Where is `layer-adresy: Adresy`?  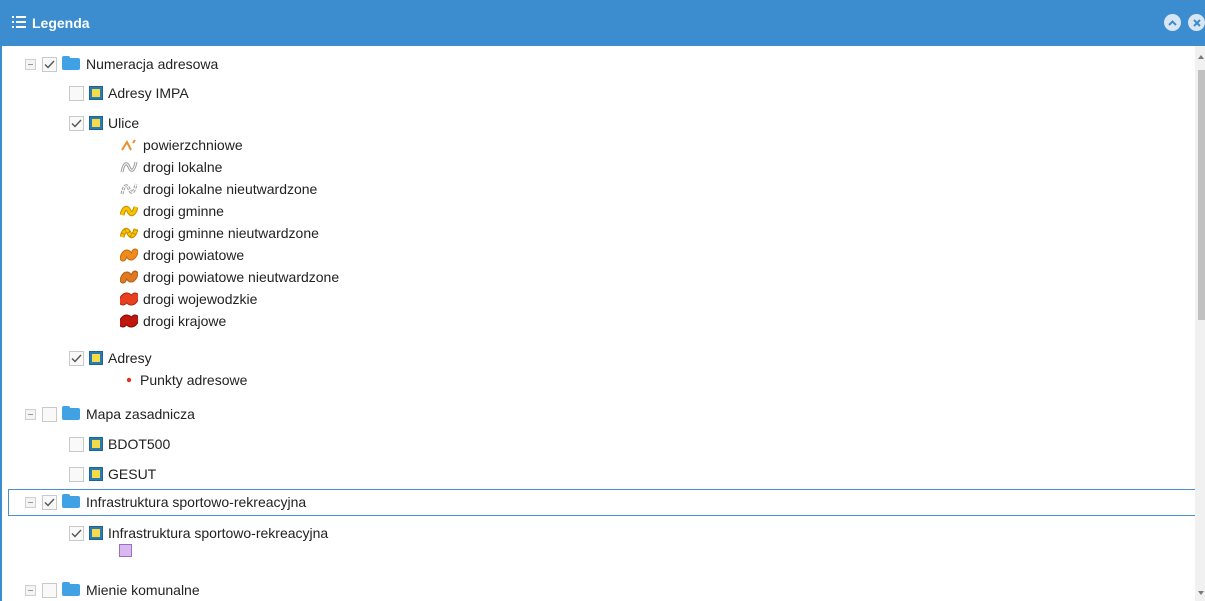
layer-adresy: Adresy is located at coordinates (110, 358).